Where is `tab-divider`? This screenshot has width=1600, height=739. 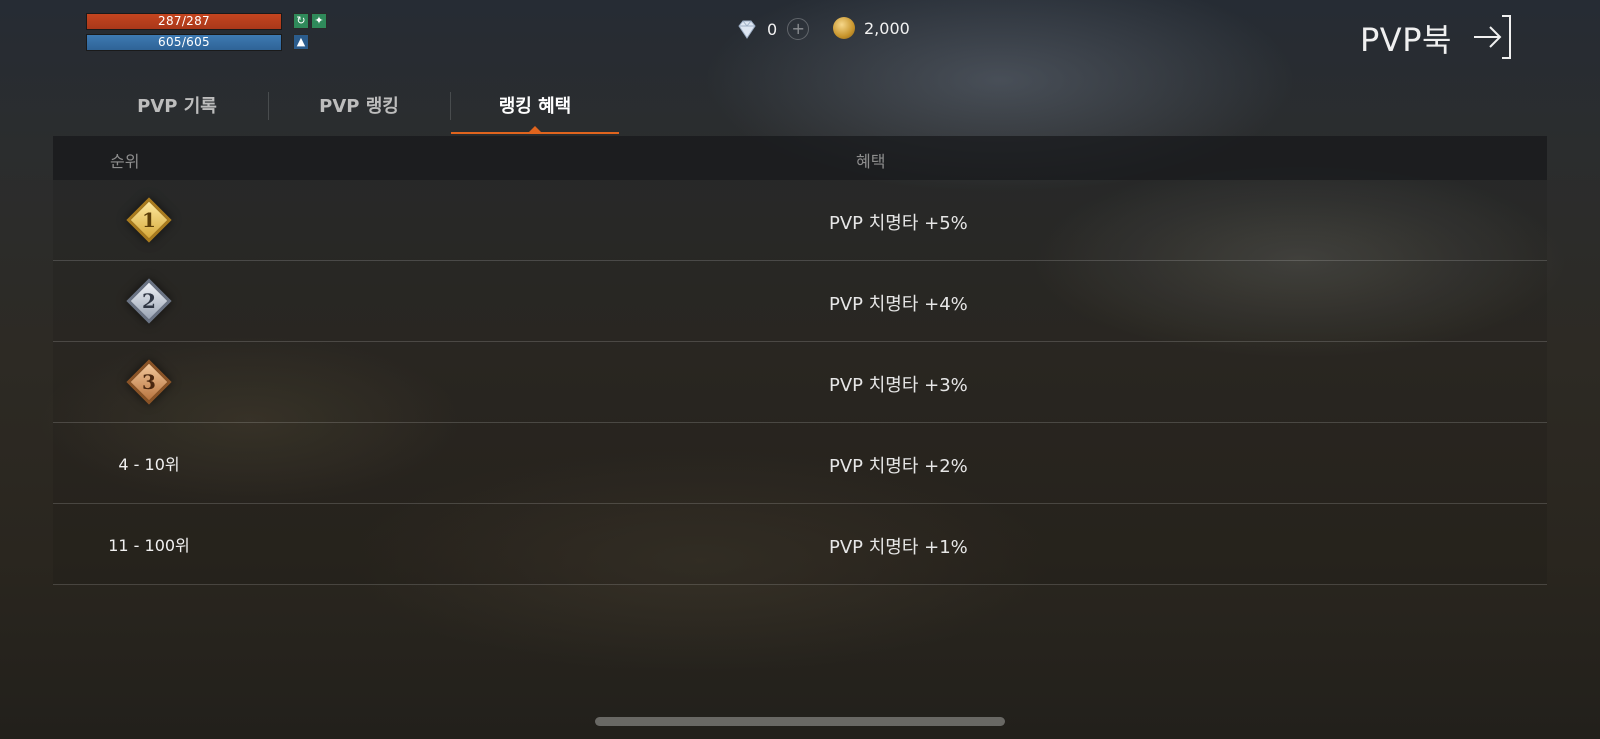 tab-divider is located at coordinates (268, 106).